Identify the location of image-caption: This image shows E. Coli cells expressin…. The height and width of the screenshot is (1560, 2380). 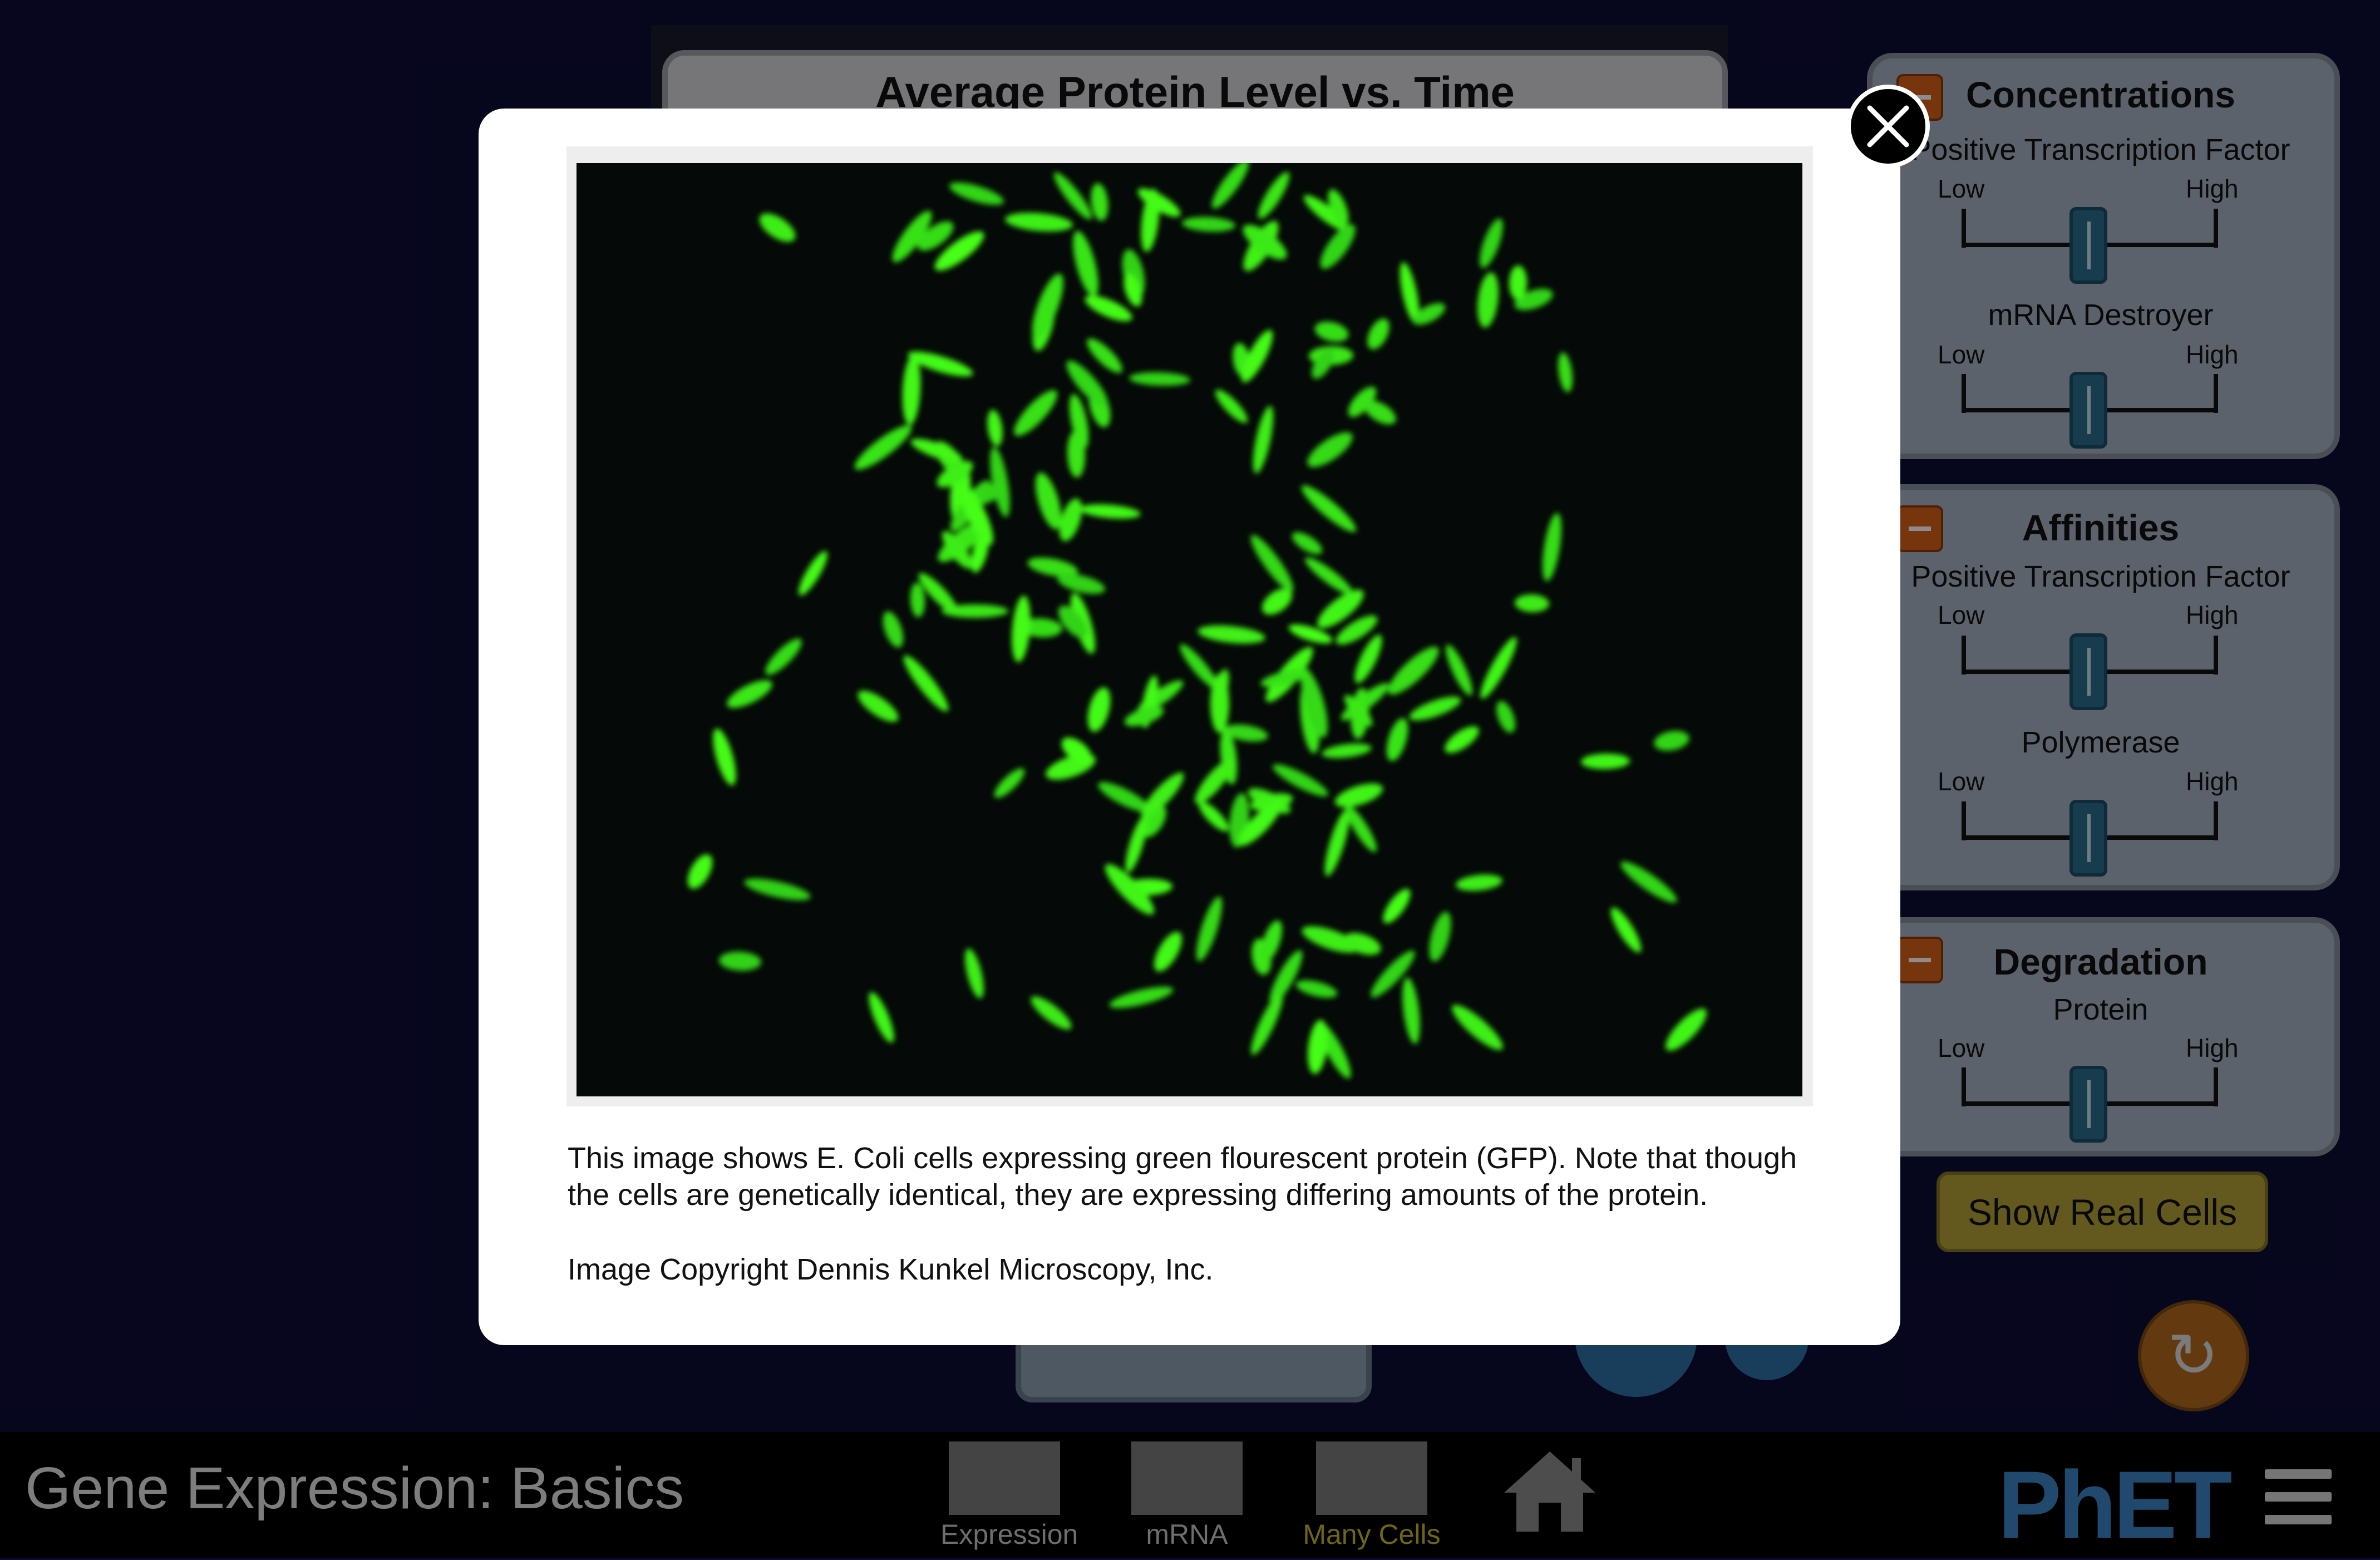
(1182, 1177).